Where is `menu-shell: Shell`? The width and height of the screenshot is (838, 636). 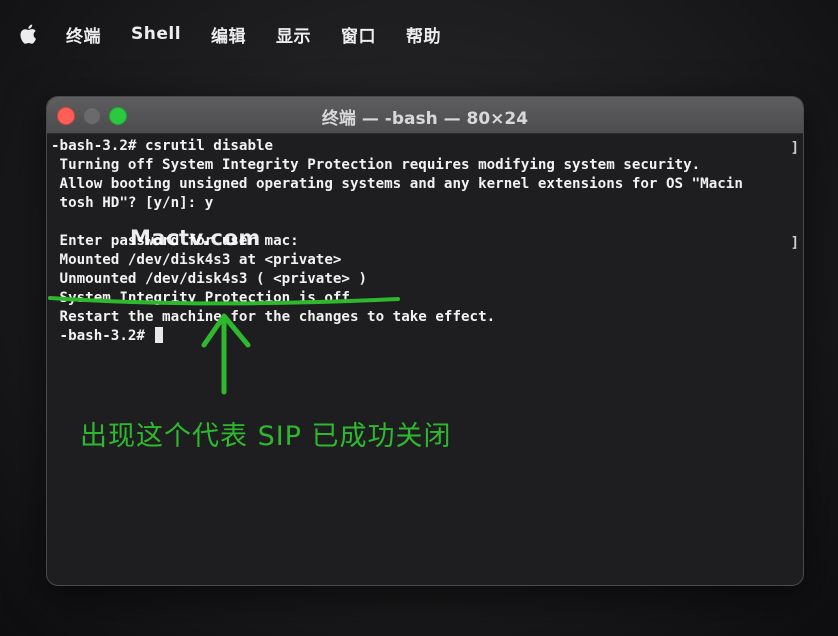 menu-shell: Shell is located at coordinates (156, 34).